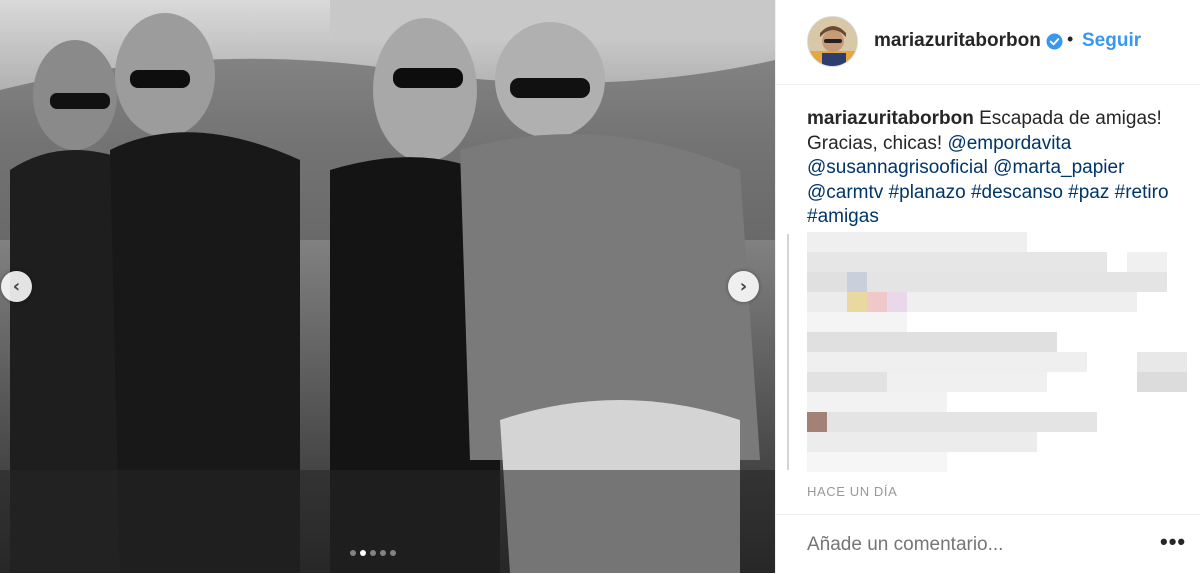 This screenshot has height=574, width=1200. Describe the element at coordinates (852, 491) in the screenshot. I see `post-timestamp: HACE UN DÍA` at that location.